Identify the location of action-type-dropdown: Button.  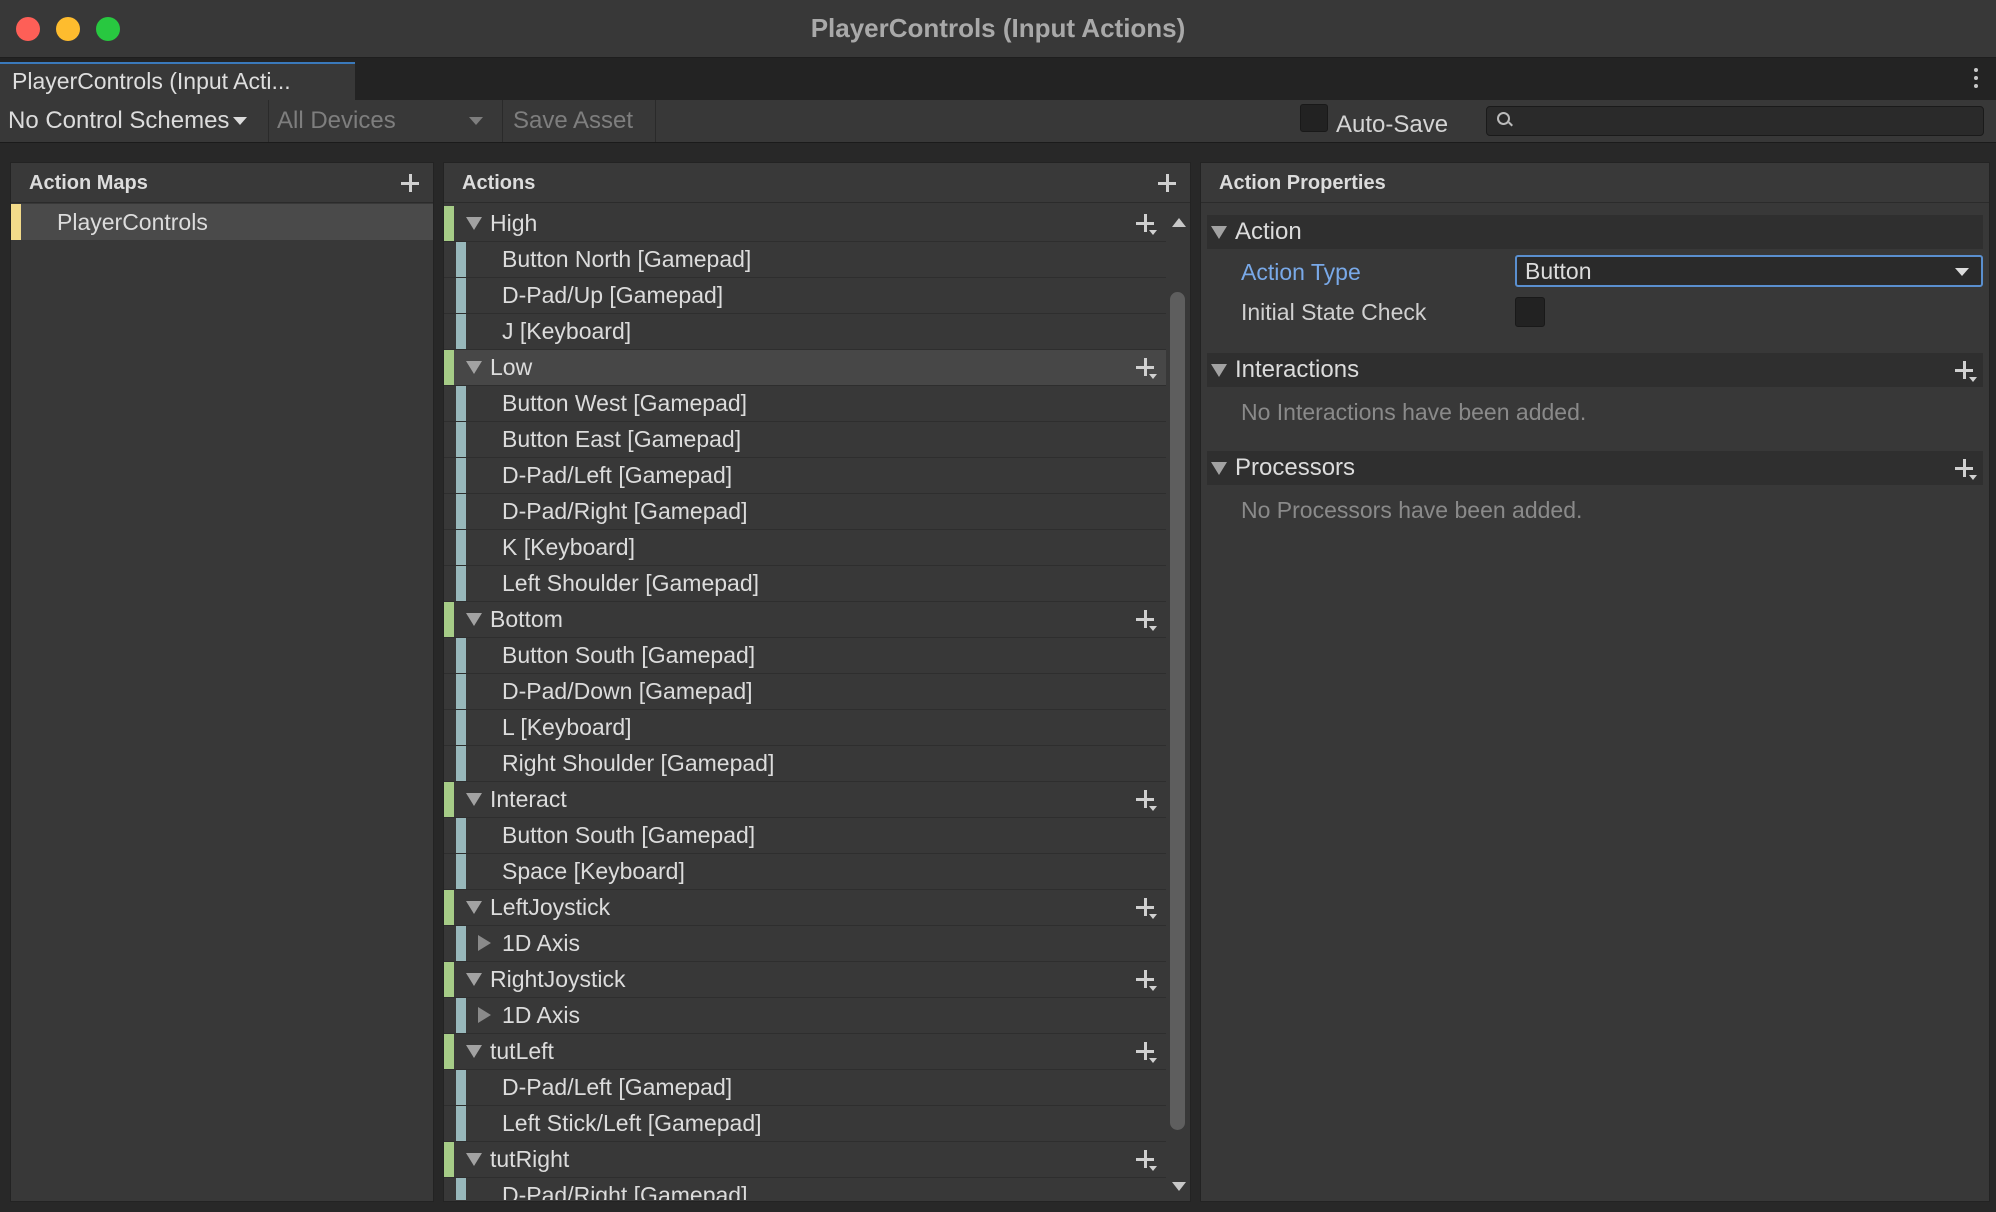
(1749, 271).